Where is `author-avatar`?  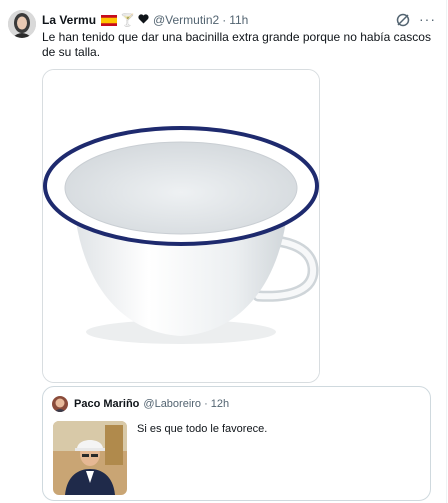 author-avatar is located at coordinates (22, 24).